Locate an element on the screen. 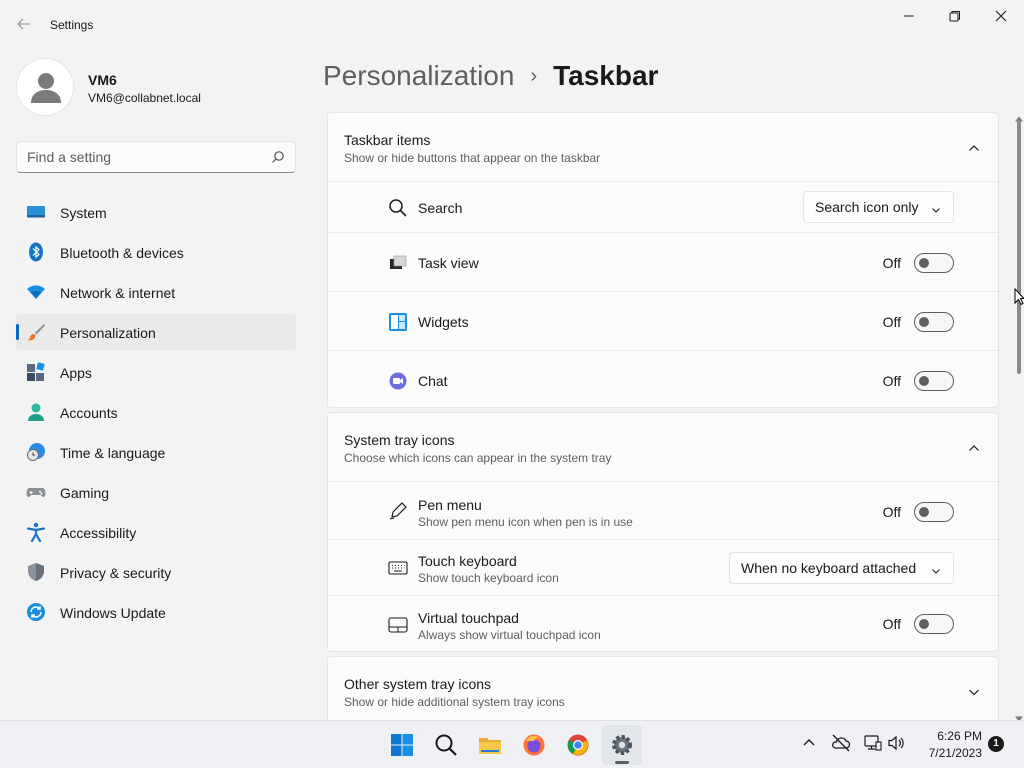 This screenshot has height=768, width=1024. taskbar-search-button is located at coordinates (446, 745).